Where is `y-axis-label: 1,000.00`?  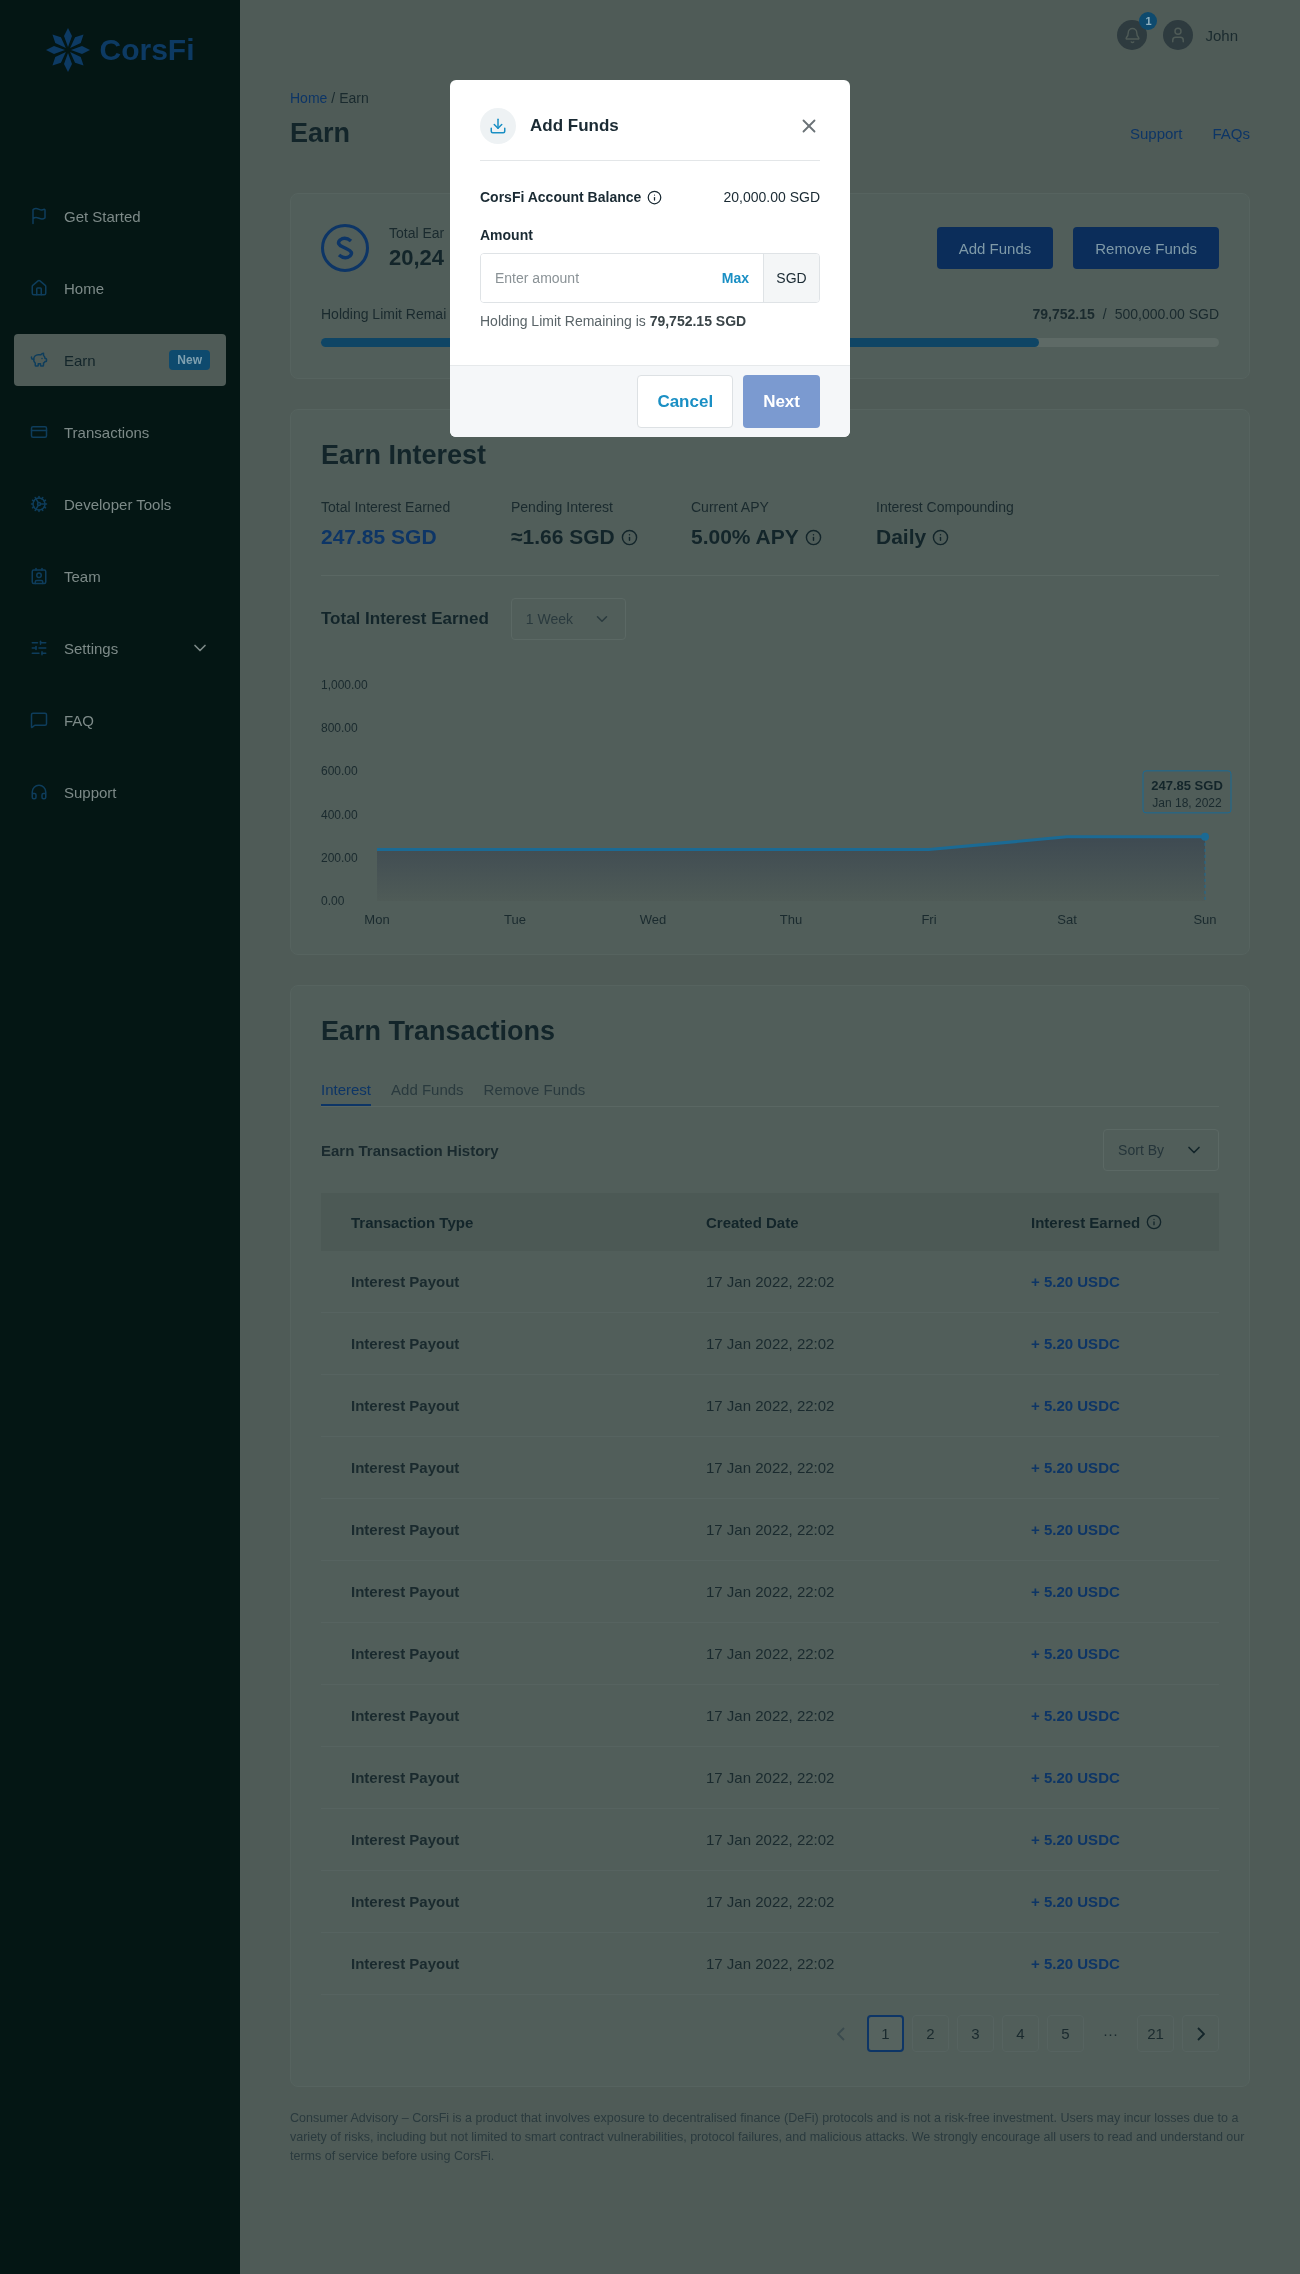
y-axis-label: 1,000.00 is located at coordinates (344, 685).